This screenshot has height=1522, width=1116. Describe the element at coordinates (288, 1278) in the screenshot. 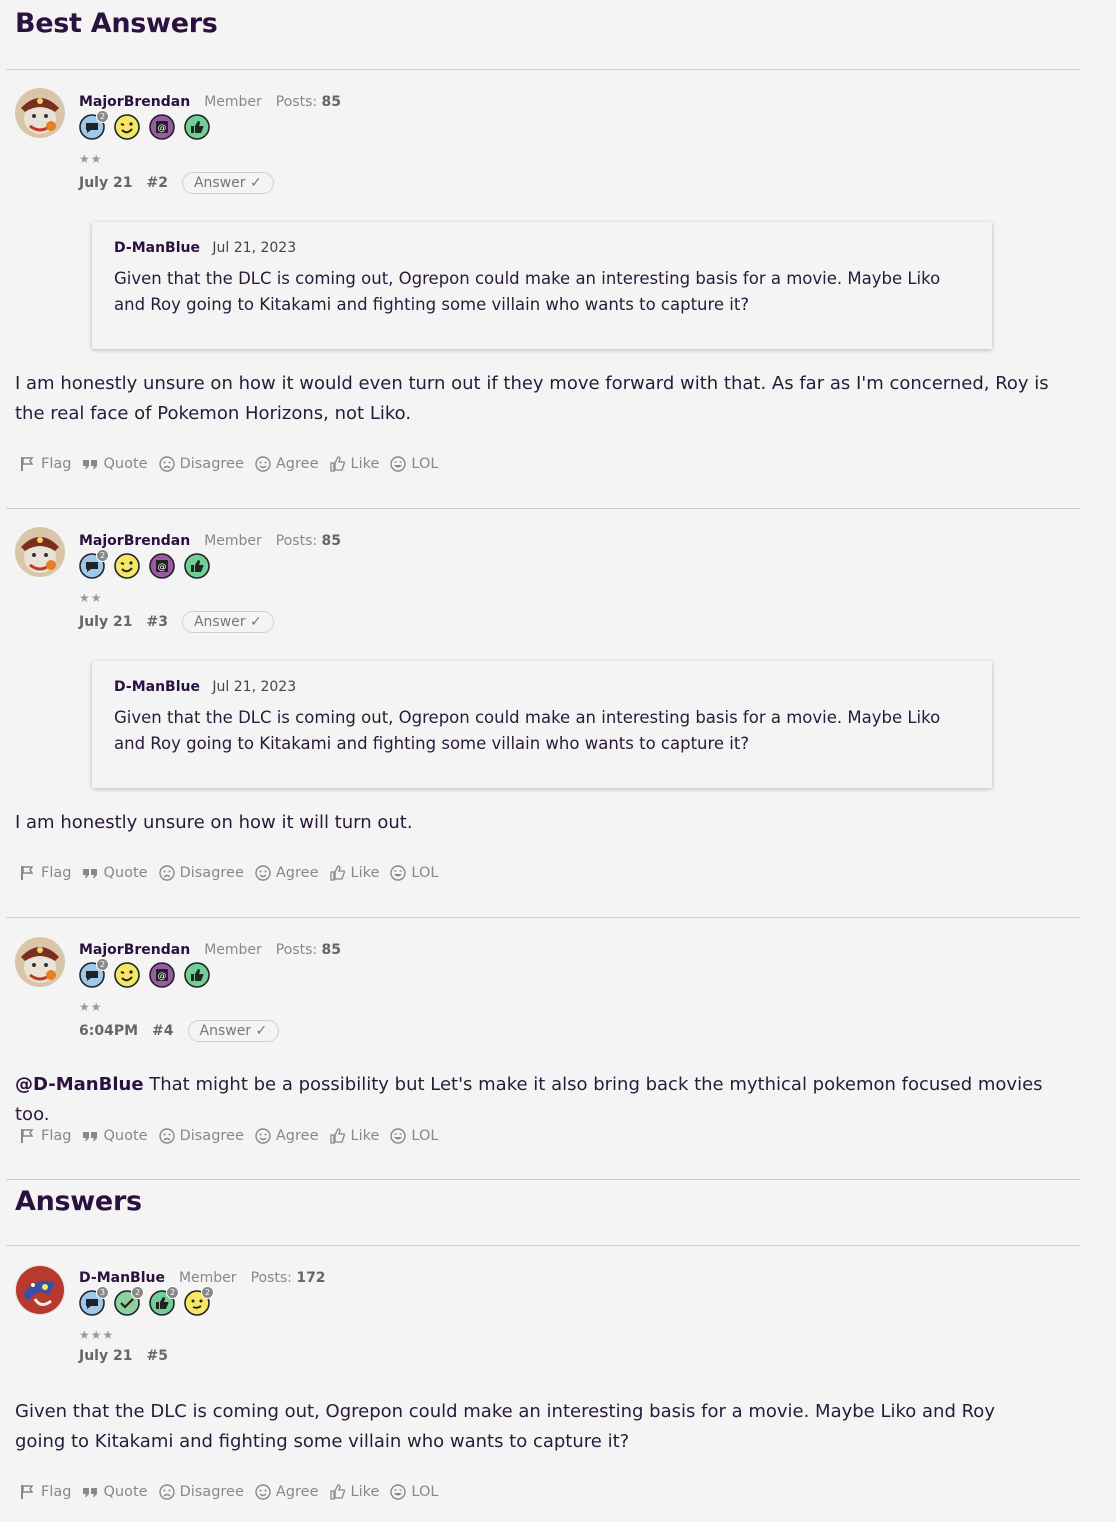

I see `post-count: Posts: 172` at that location.